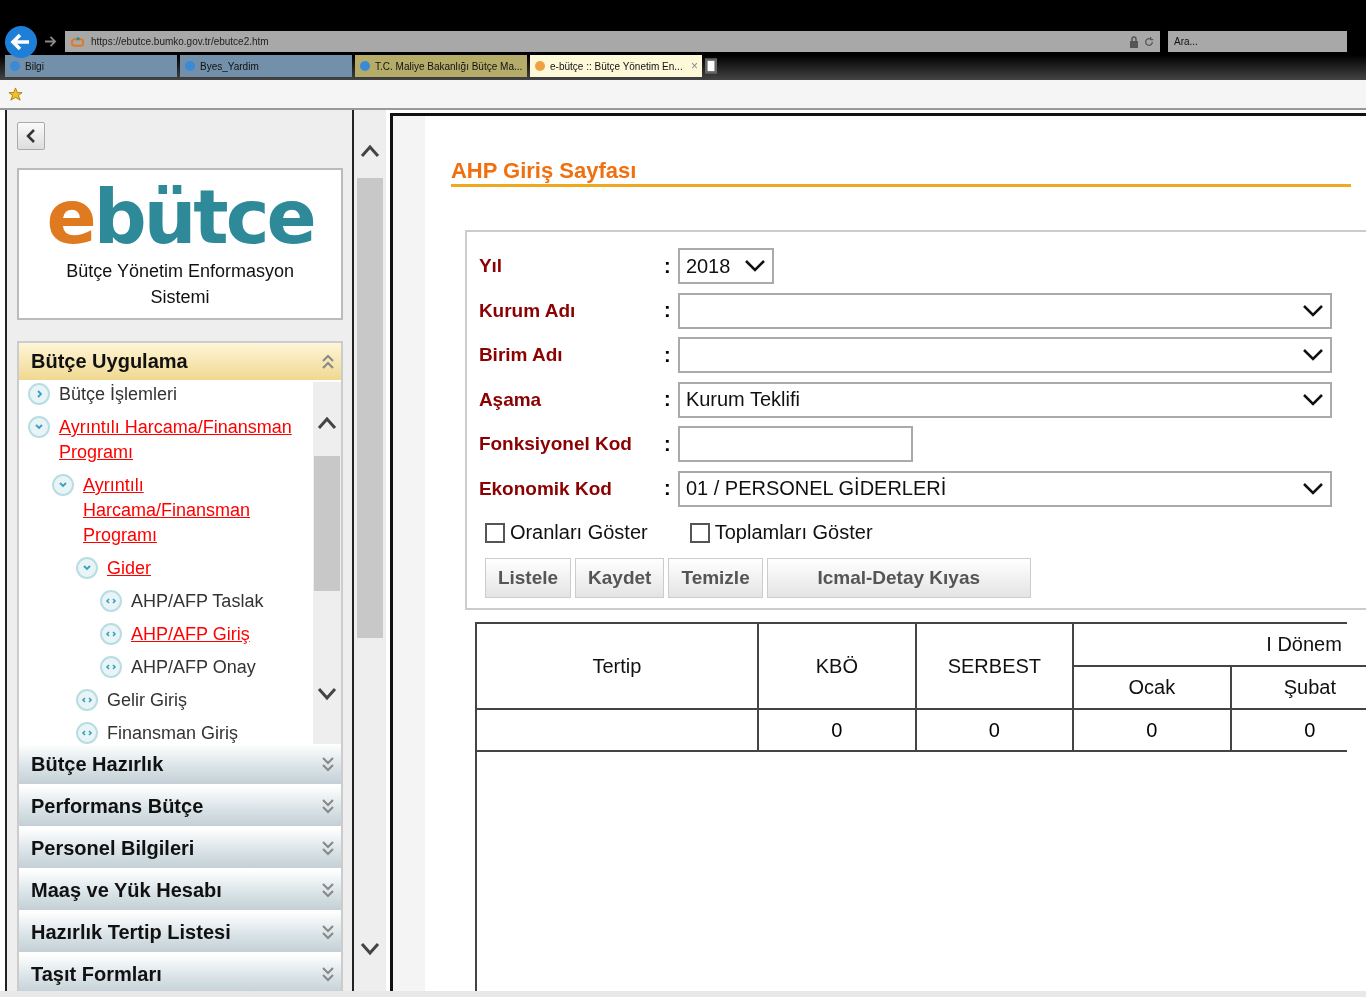 The image size is (1366, 997). I want to click on accordion-header: Bütçe Uygulama, so click(180, 362).